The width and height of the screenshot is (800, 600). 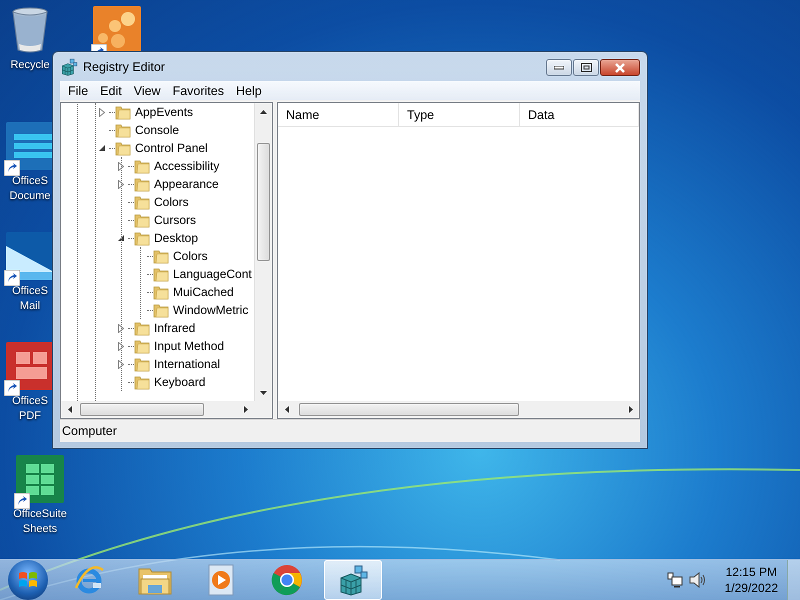 What do you see at coordinates (171, 148) in the screenshot?
I see `tree-item: Control Panel` at bounding box center [171, 148].